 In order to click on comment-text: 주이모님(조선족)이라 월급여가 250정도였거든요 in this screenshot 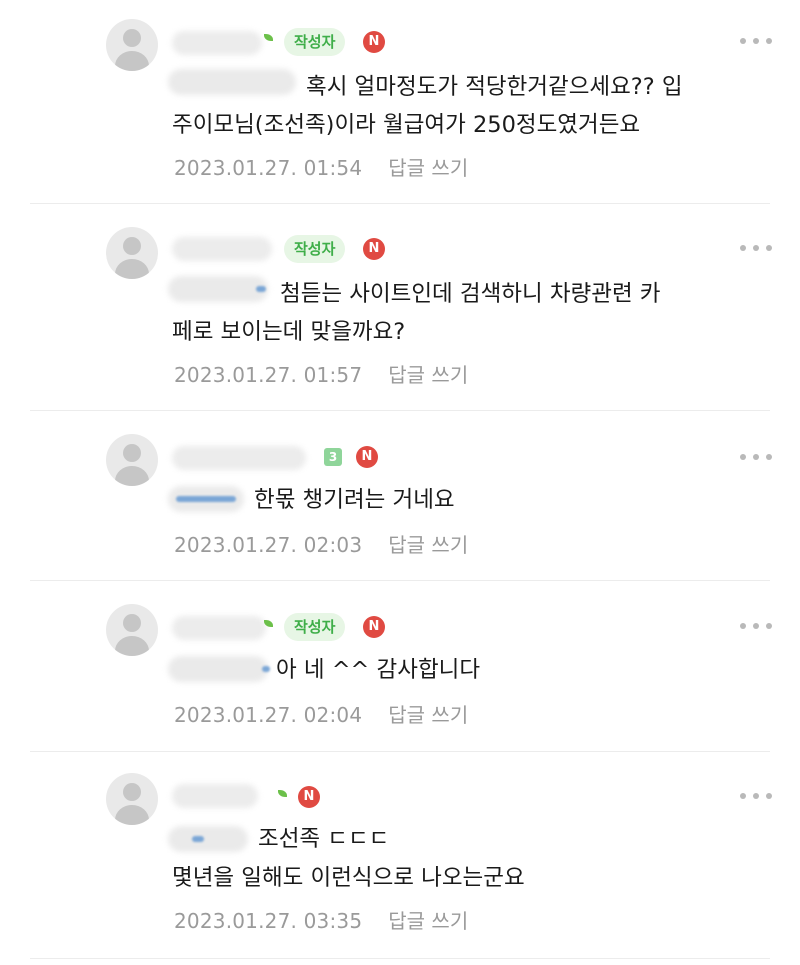, I will do `click(406, 125)`.